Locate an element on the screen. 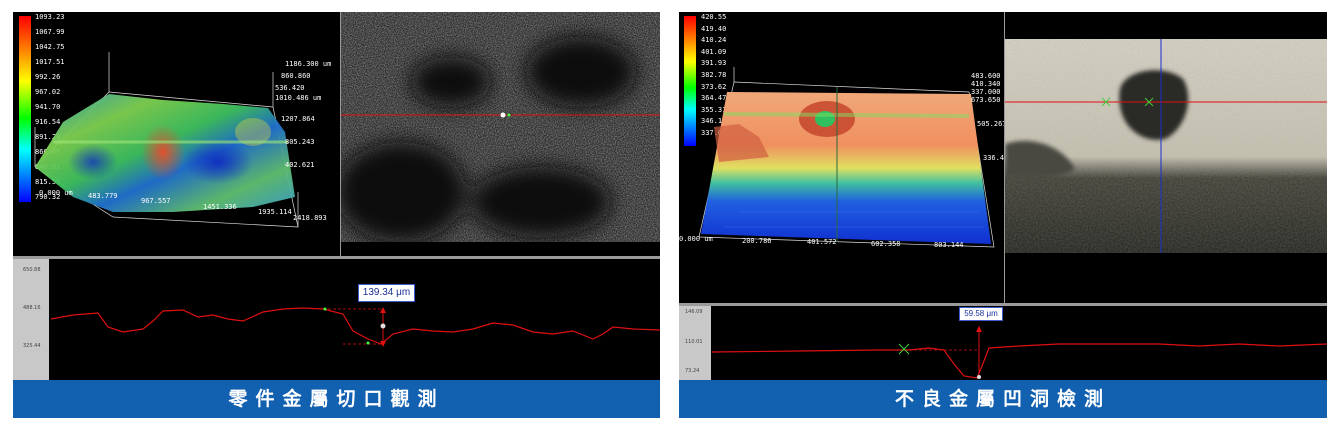 Image resolution: width=1340 pixels, height=436 pixels. left-metal-surface-image is located at coordinates (500, 127).